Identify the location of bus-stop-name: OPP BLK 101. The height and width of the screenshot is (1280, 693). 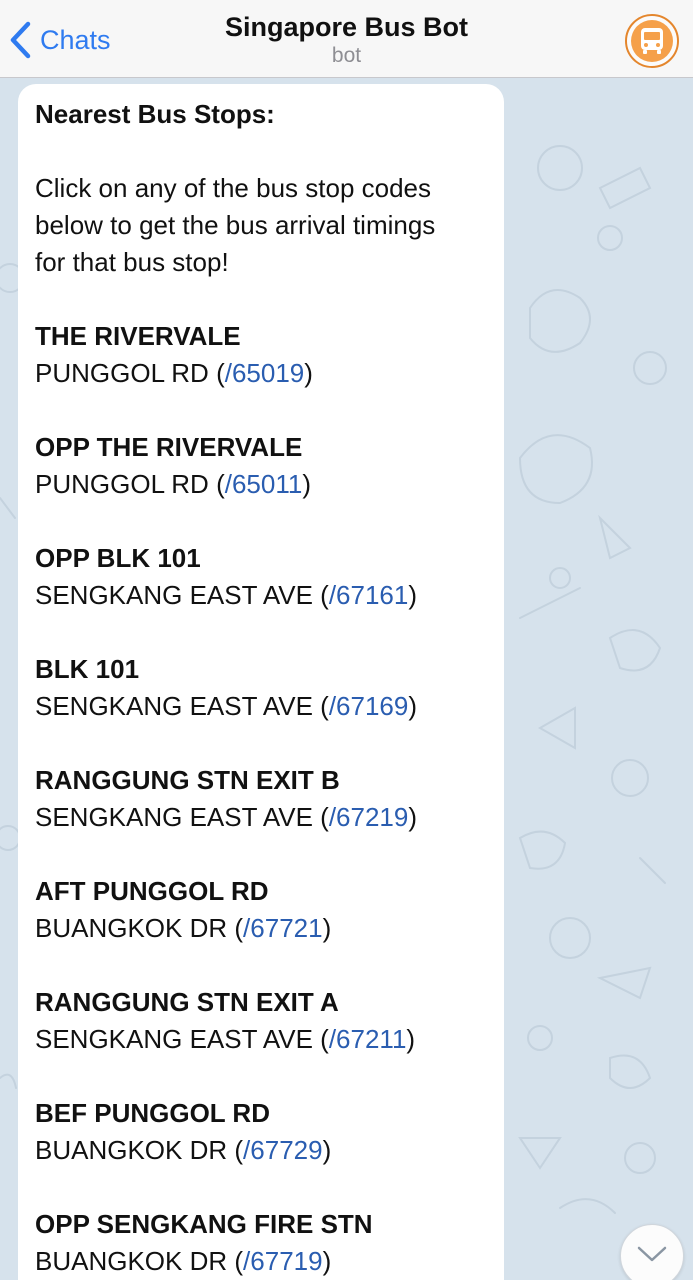
(118, 558).